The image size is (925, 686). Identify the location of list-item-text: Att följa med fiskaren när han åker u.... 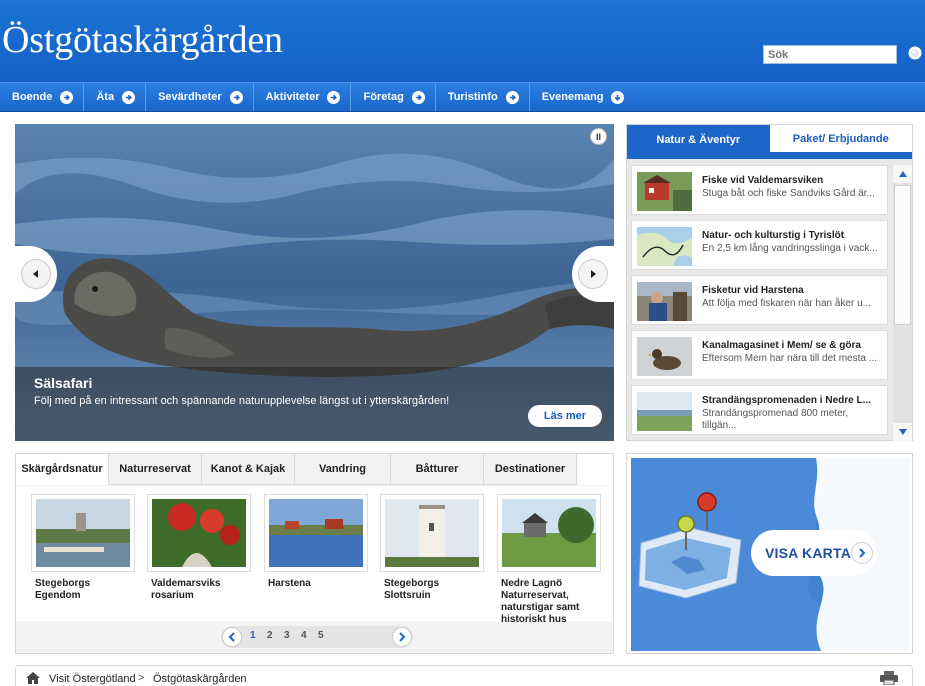
(786, 303).